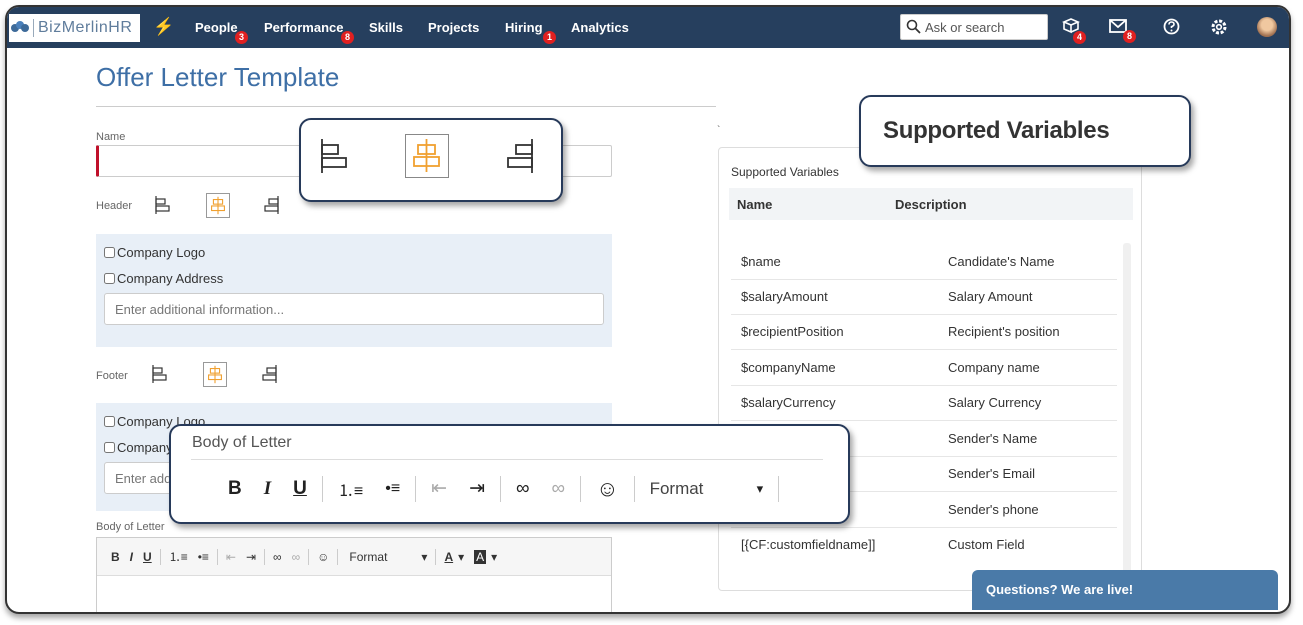 The width and height of the screenshot is (1303, 625). I want to click on footer-address-label: Company, so click(145, 447).